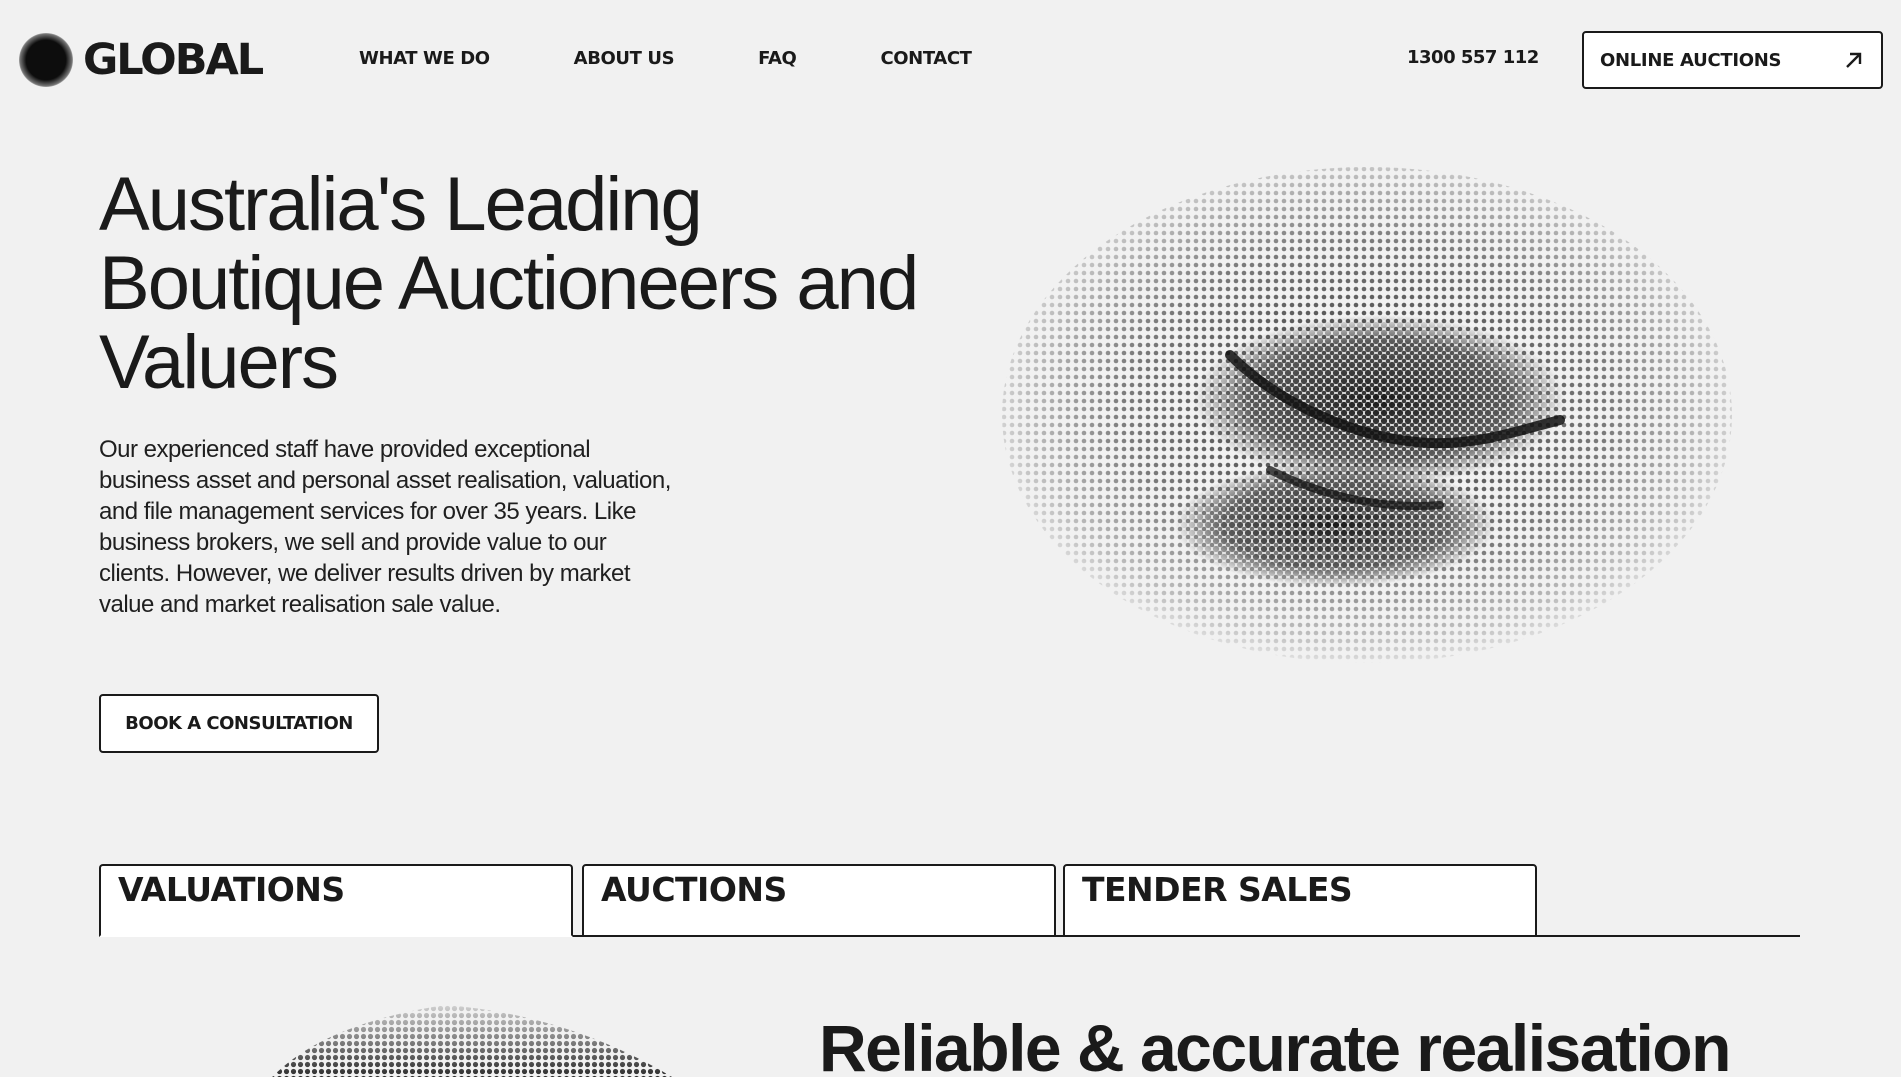 This screenshot has width=1901, height=1077. I want to click on logo-mark-icon, so click(46, 60).